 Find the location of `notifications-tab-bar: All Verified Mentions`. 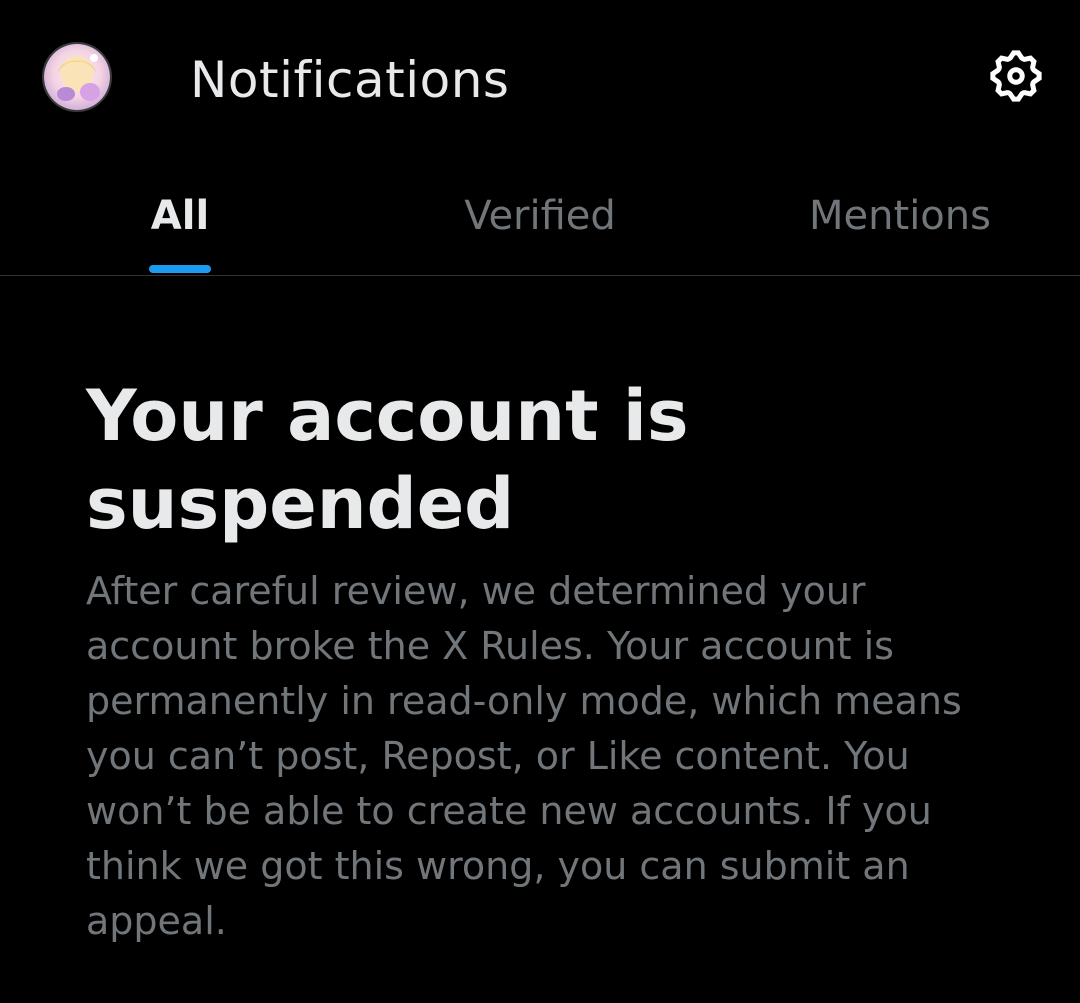

notifications-tab-bar: All Verified Mentions is located at coordinates (540, 218).